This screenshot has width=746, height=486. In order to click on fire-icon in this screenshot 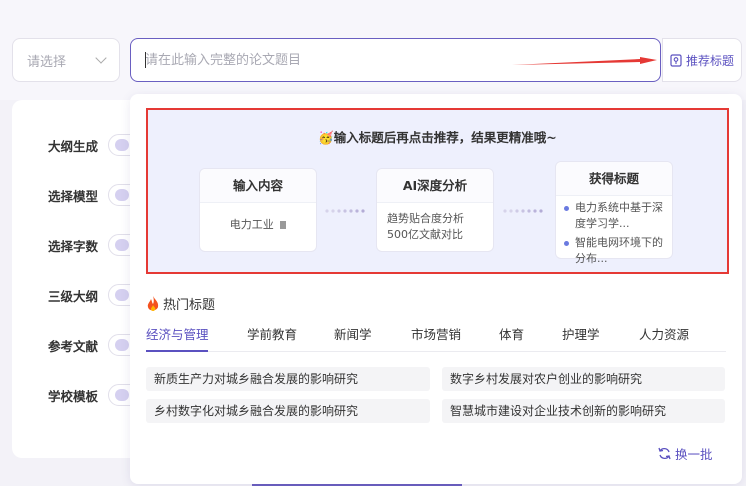, I will do `click(153, 303)`.